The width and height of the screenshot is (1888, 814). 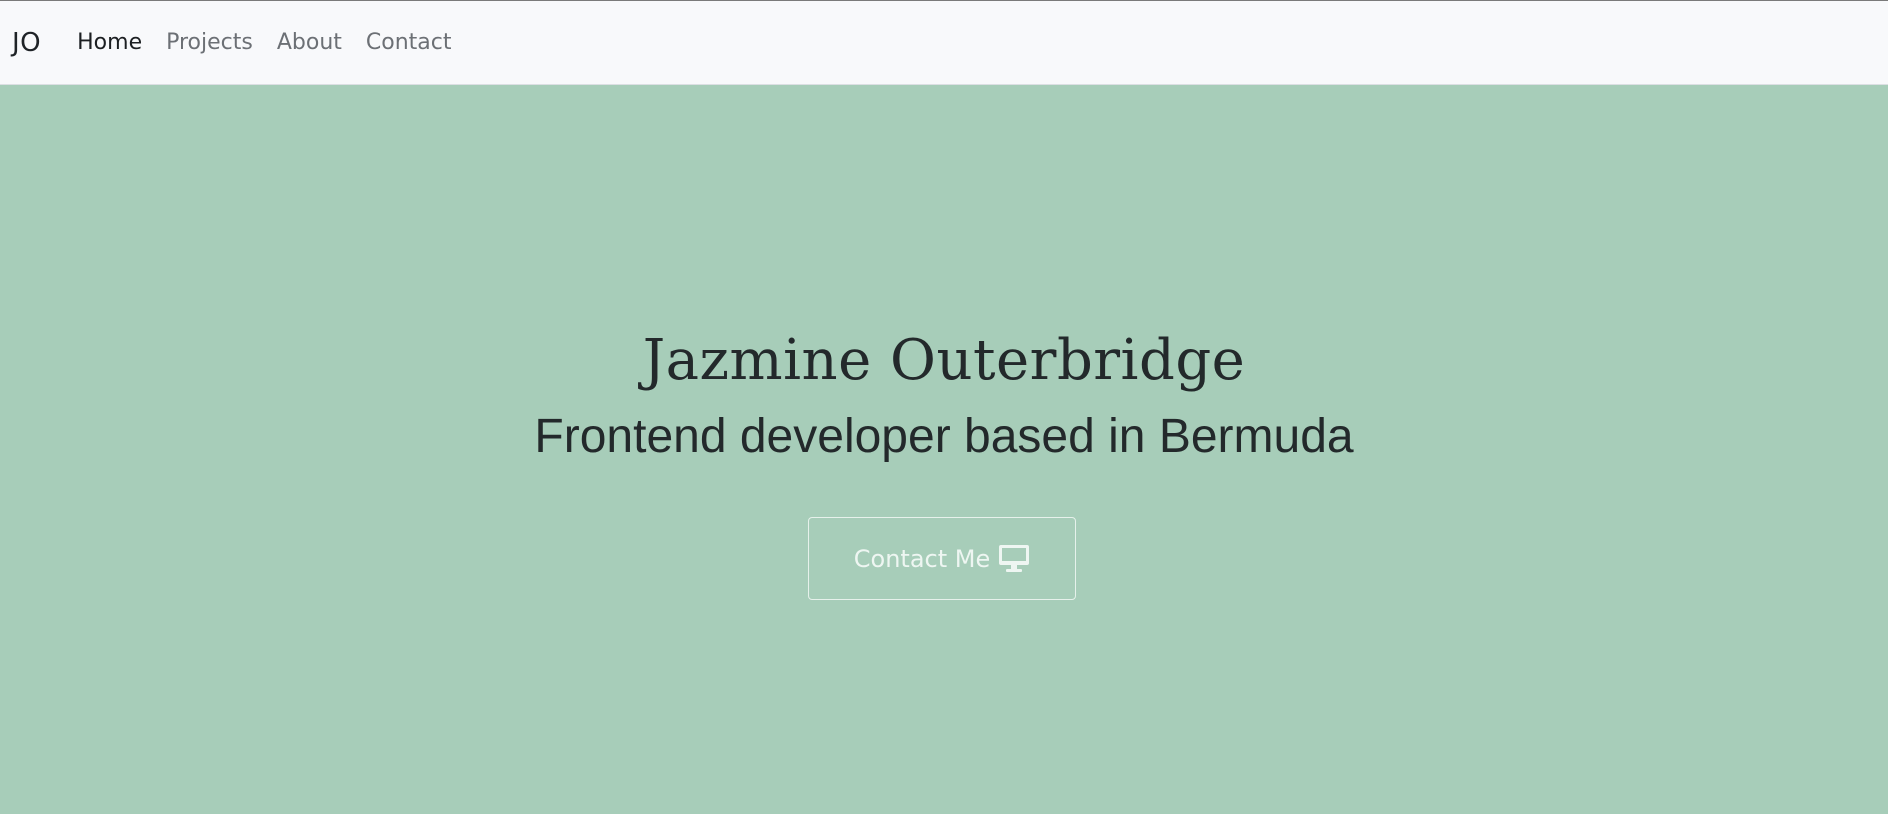 What do you see at coordinates (944, 360) in the screenshot?
I see `hero-title: Jazmine Outerbridge` at bounding box center [944, 360].